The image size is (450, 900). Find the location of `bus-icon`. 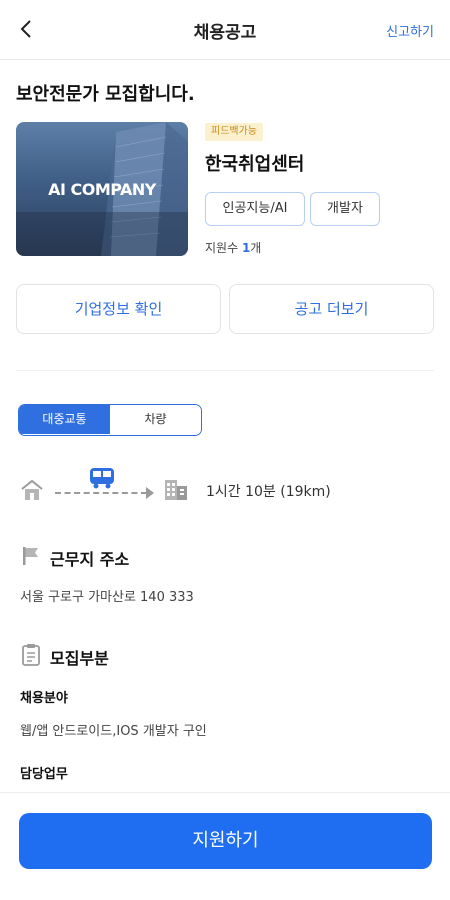

bus-icon is located at coordinates (102, 478).